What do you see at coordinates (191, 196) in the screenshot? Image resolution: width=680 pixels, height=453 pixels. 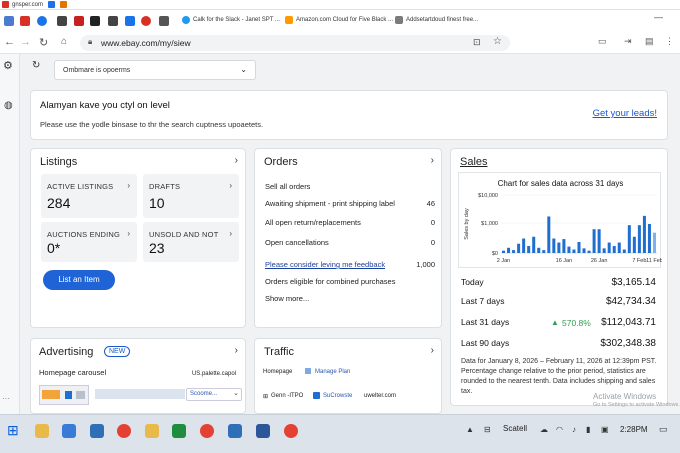 I see `tile-drafts: DRAFTS 10 ›` at bounding box center [191, 196].